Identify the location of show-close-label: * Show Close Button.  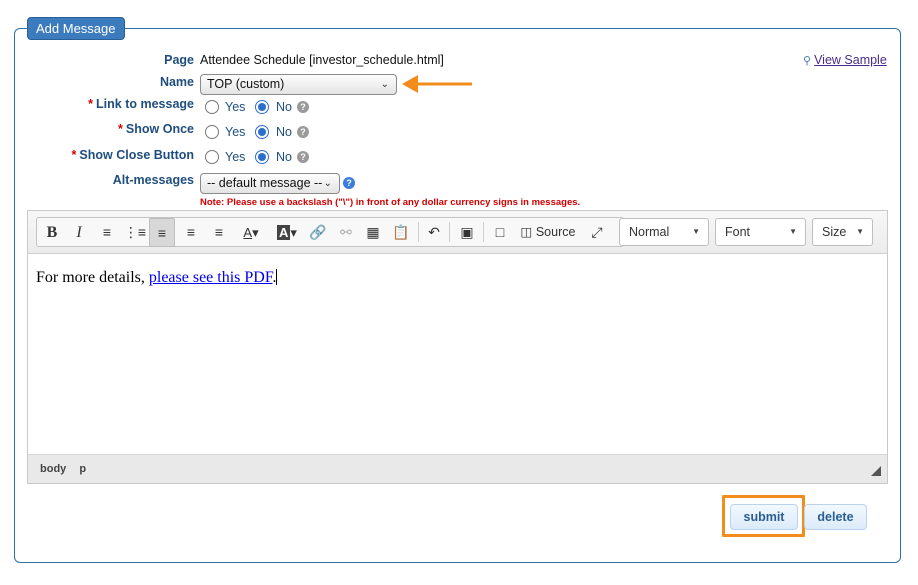
(109, 155).